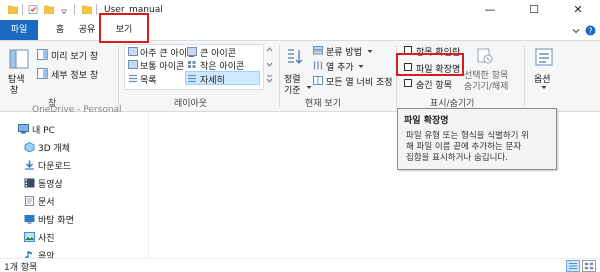 This screenshot has width=600, height=272. I want to click on downloads-icon, so click(29, 165).